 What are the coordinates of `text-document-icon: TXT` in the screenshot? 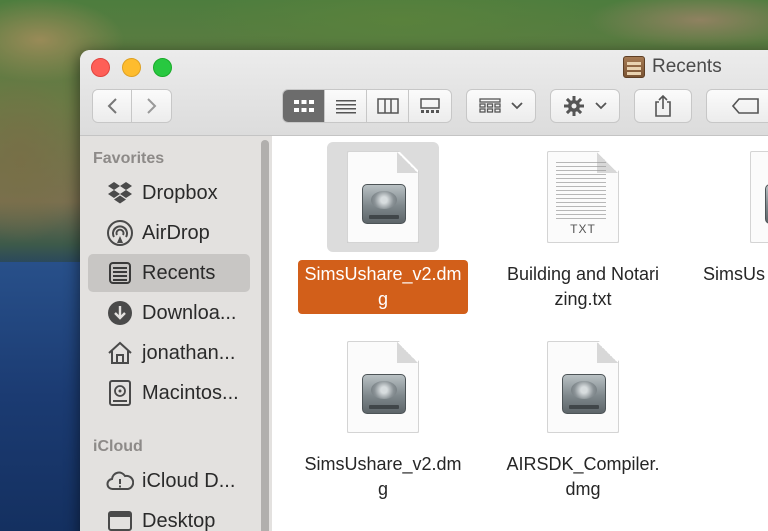 It's located at (583, 197).